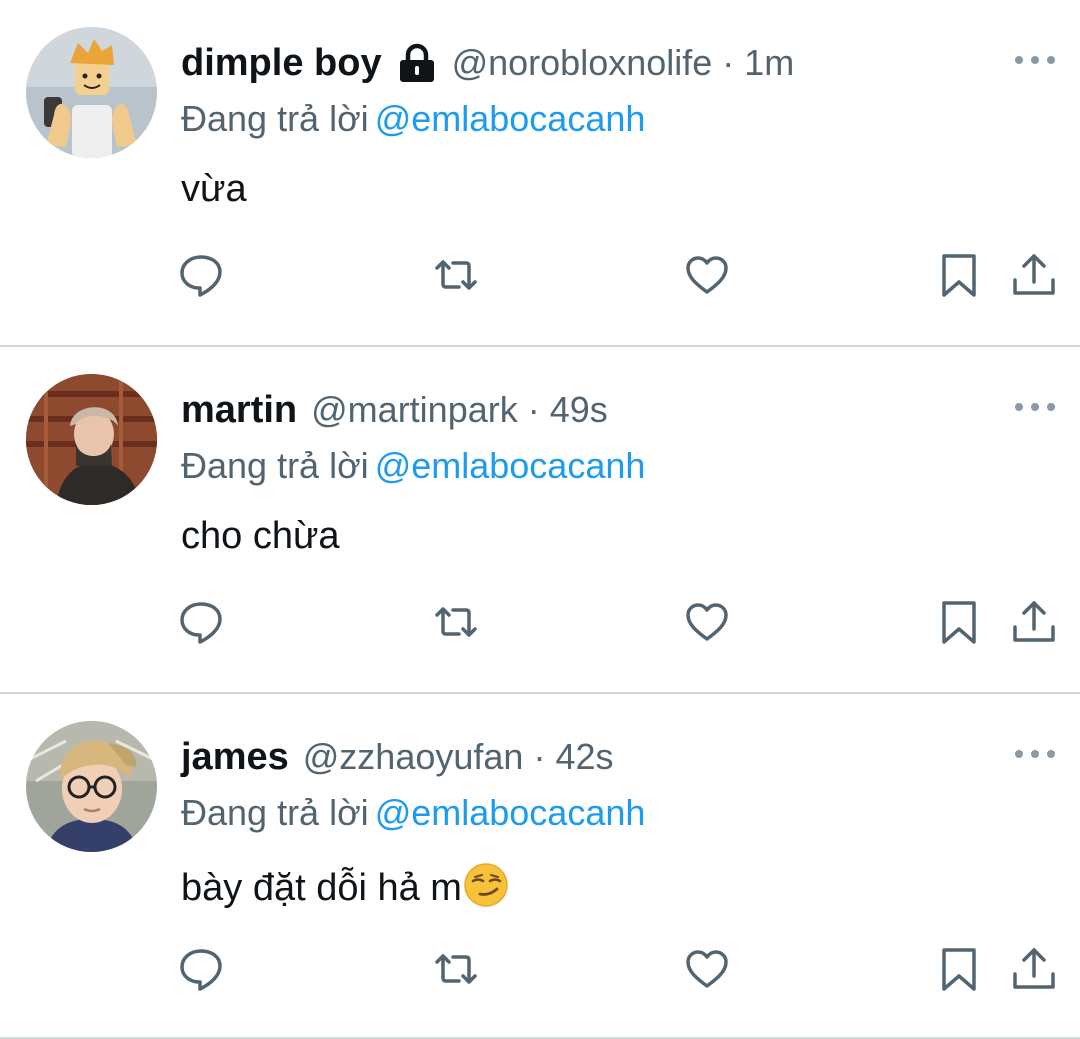 The image size is (1080, 1039). I want to click on user-handle: @martinpark, so click(414, 410).